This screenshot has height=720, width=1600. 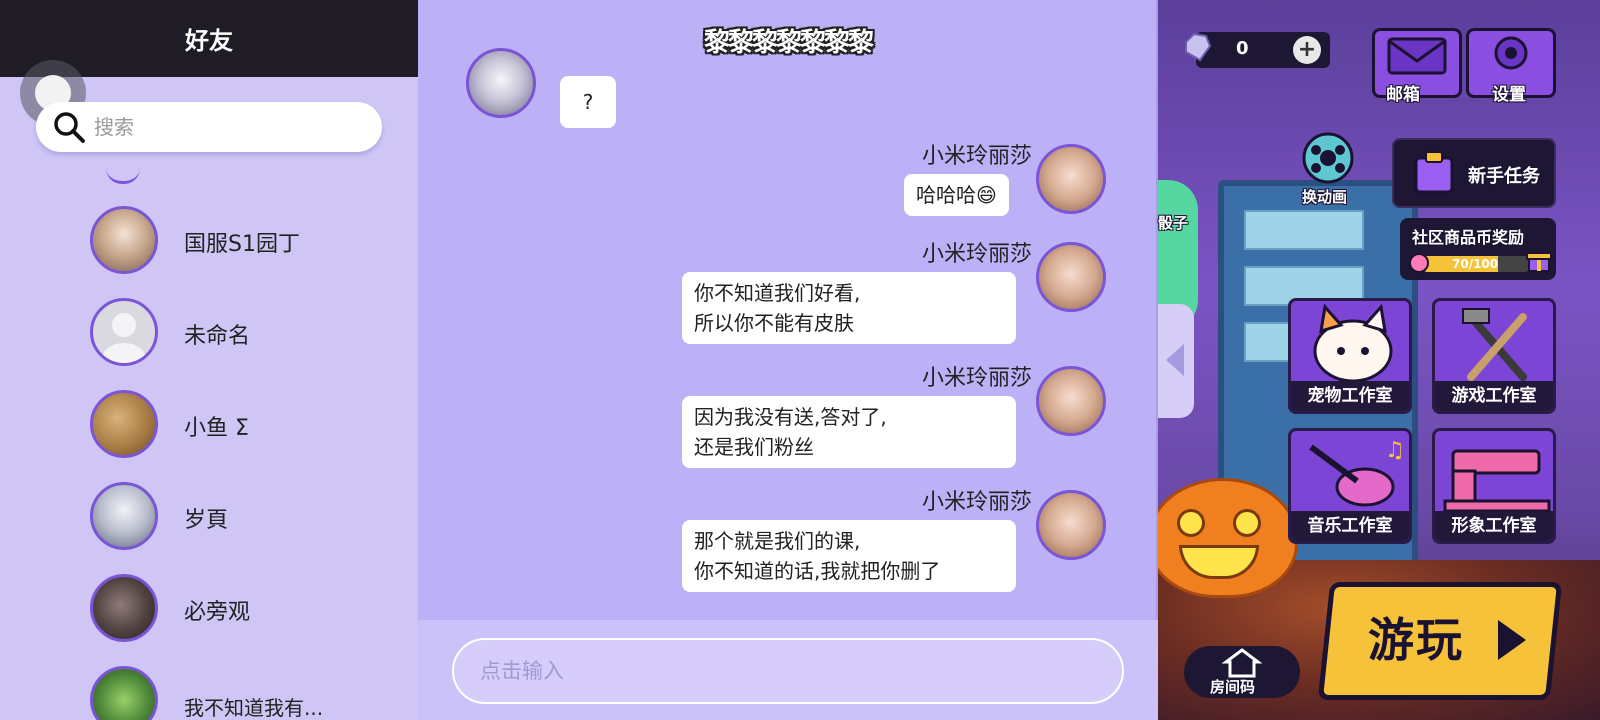 What do you see at coordinates (849, 556) in the screenshot?
I see `message-bubble: 那个就是我们的课, 你不知道的话,我就把你删了` at bounding box center [849, 556].